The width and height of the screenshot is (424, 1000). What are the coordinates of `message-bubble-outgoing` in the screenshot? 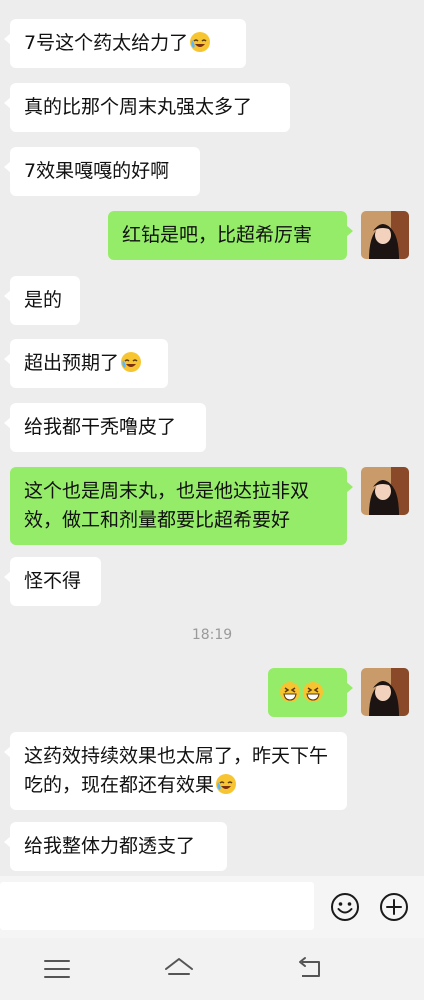 It's located at (310, 692).